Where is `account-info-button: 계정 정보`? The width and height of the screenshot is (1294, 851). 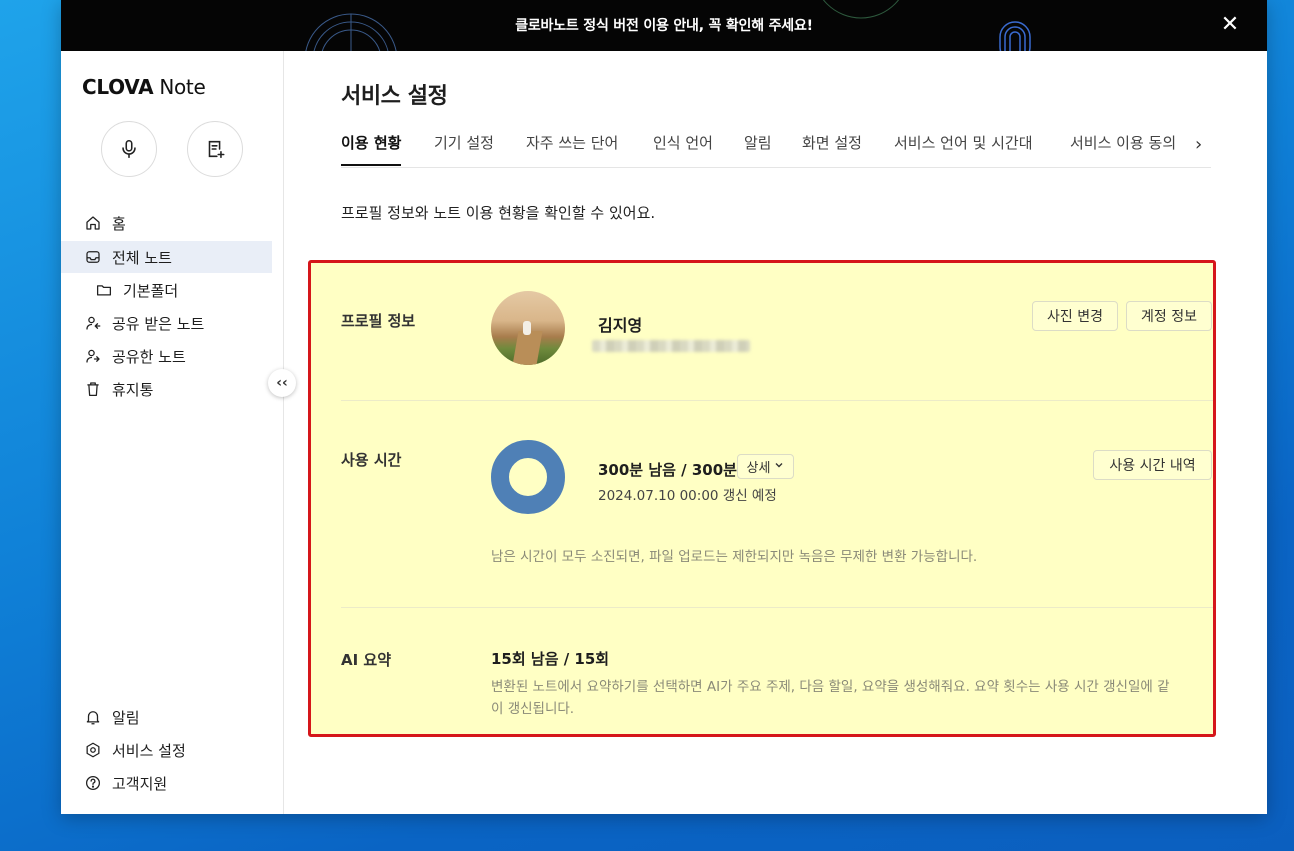
account-info-button: 계정 정보 is located at coordinates (1169, 316).